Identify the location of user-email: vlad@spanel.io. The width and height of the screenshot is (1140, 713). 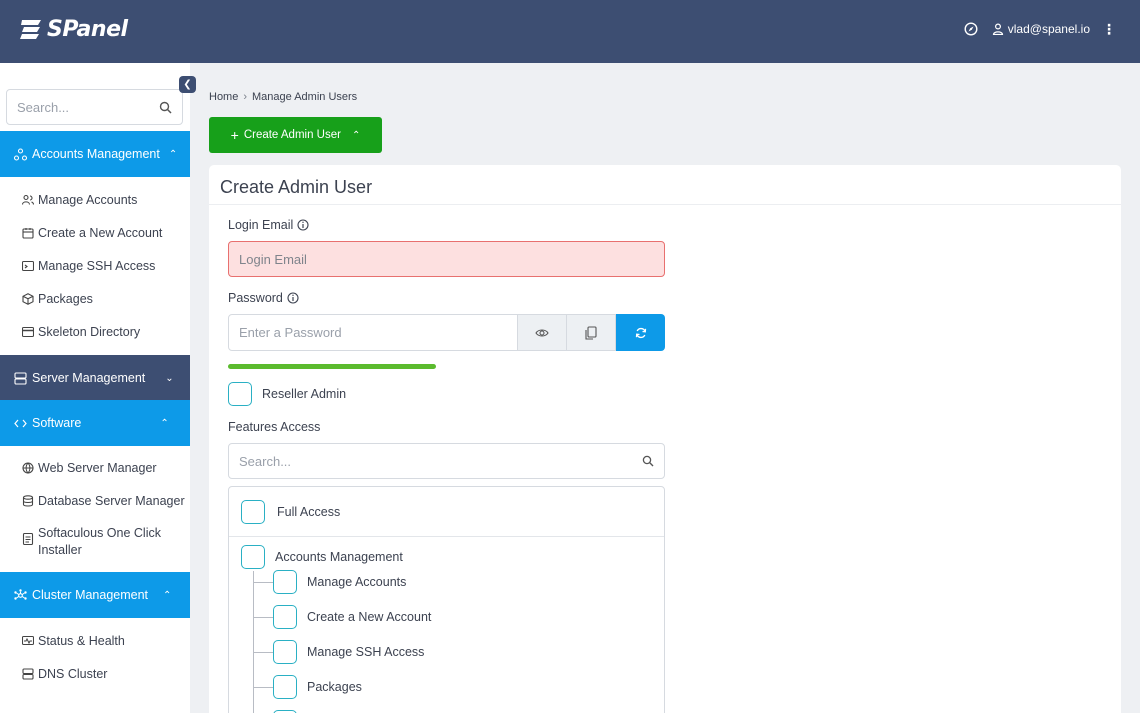
(1049, 29).